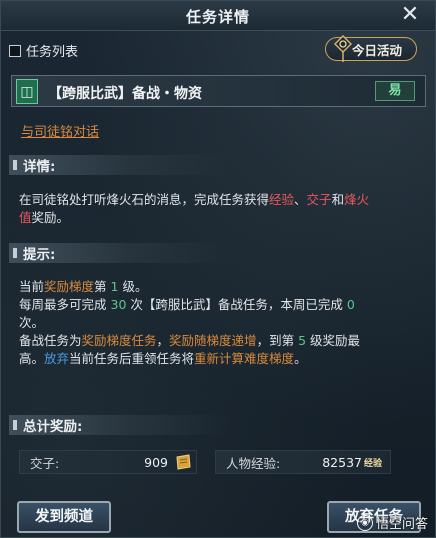  What do you see at coordinates (27, 91) in the screenshot?
I see `quest-type-icon: ◫` at bounding box center [27, 91].